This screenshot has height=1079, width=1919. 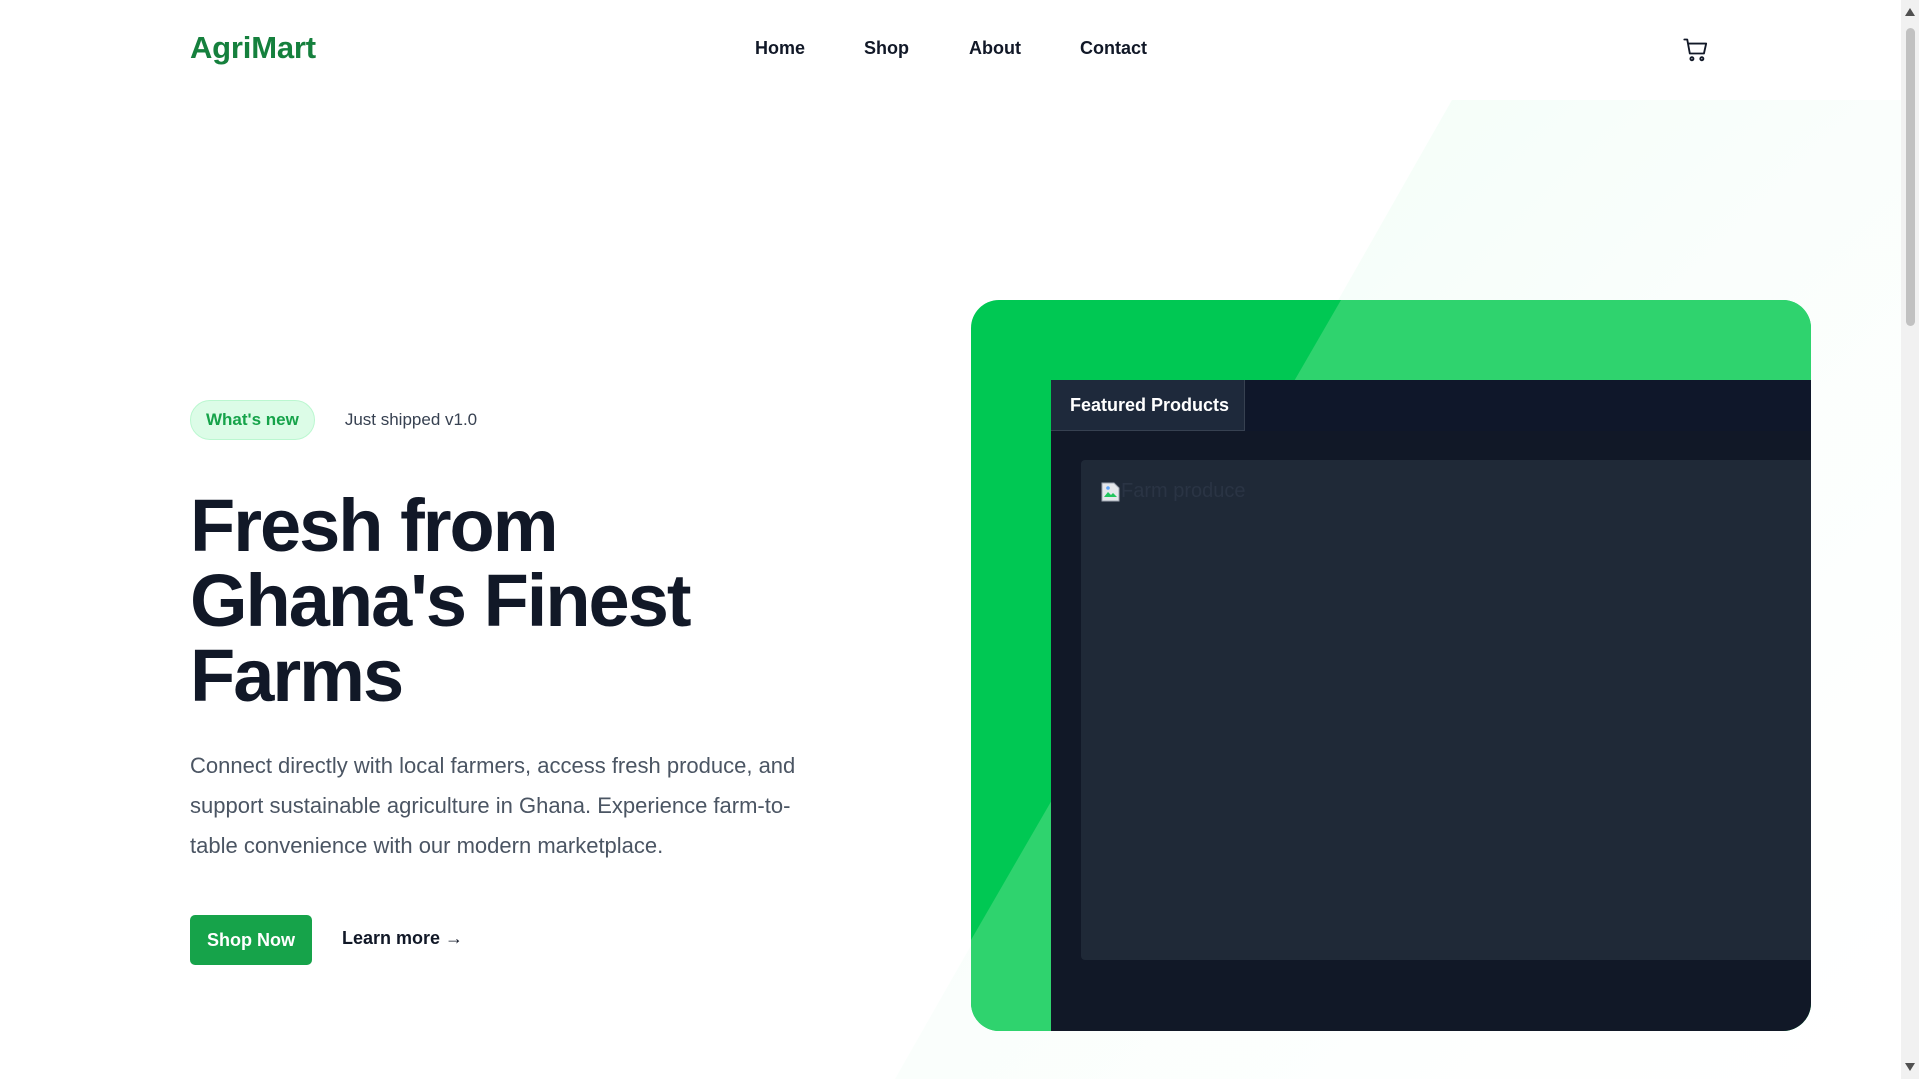 What do you see at coordinates (333, 420) in the screenshot?
I see `announcement-row: What's new Just shipped v1.0` at bounding box center [333, 420].